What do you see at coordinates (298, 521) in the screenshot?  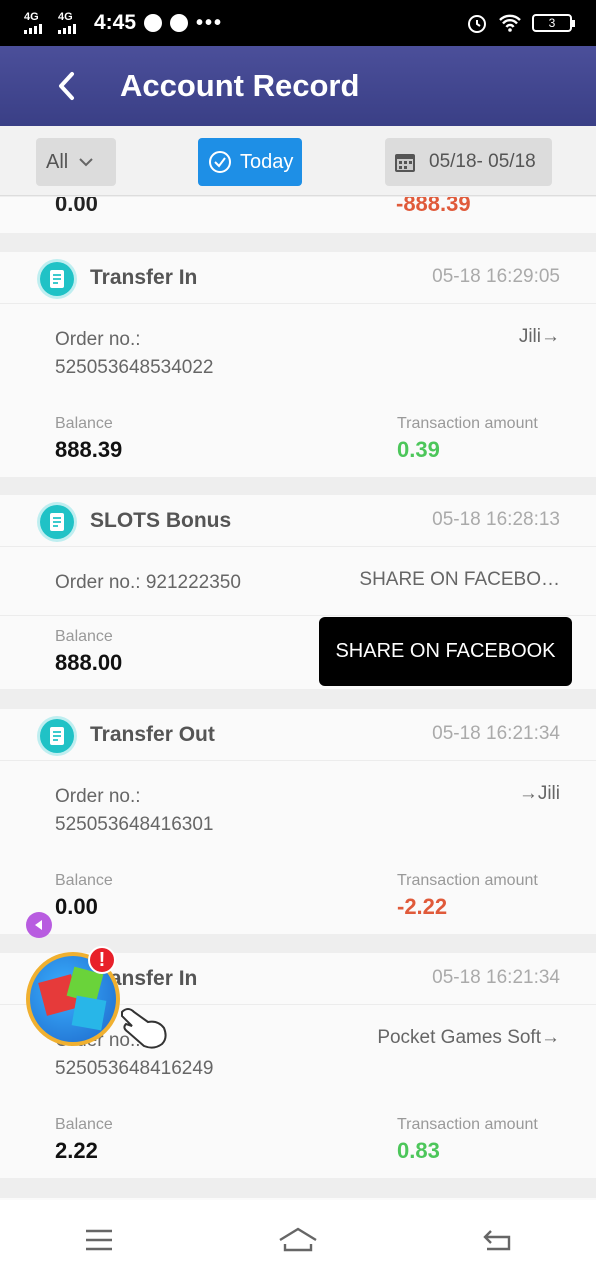 I see `record-header: SLOTS Bonus 05-18 16:28:13` at bounding box center [298, 521].